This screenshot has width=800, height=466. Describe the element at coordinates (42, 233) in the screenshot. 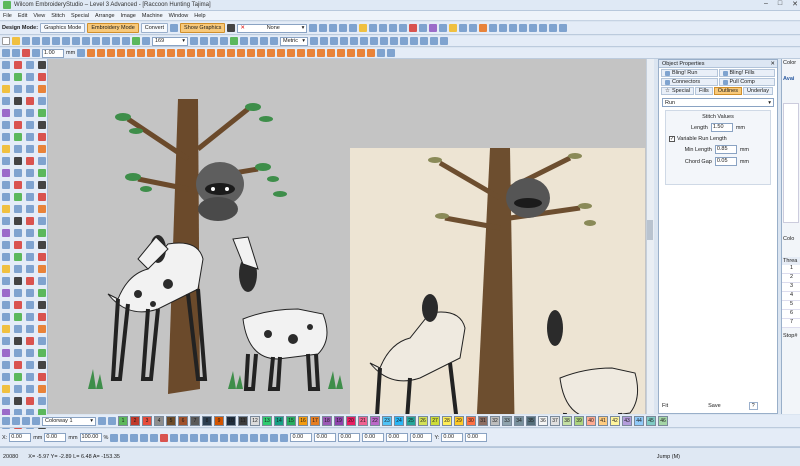

I see `toolbox-tool-60-icon` at that location.